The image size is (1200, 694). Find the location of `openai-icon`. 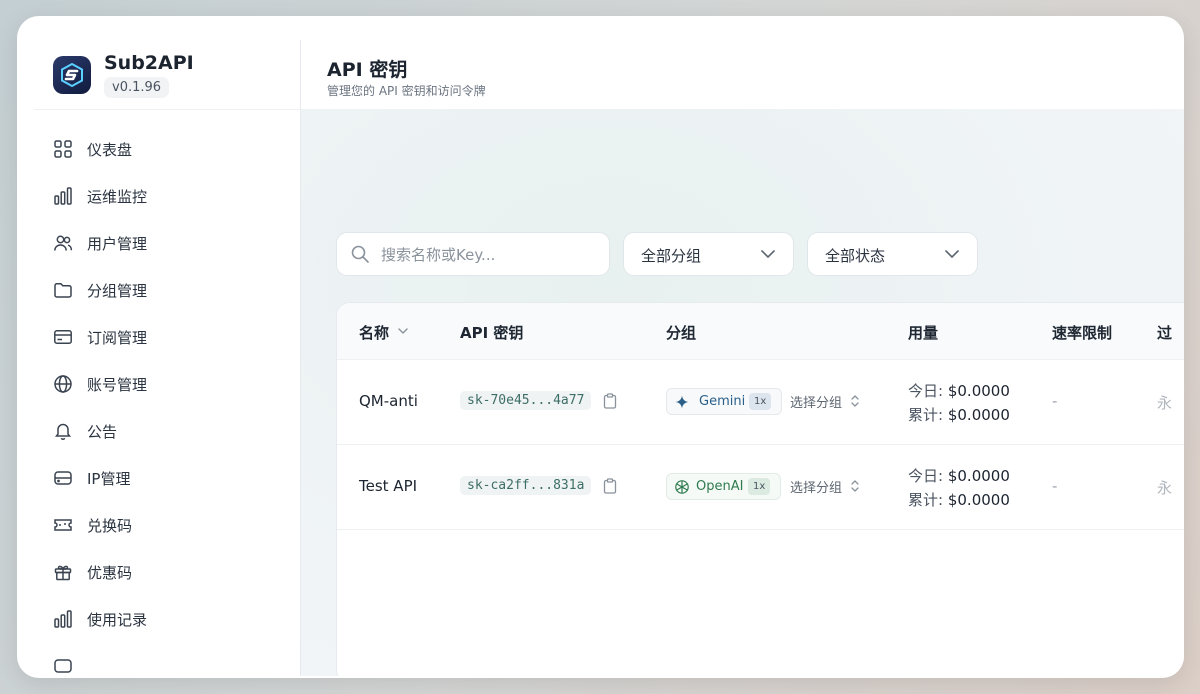

openai-icon is located at coordinates (682, 487).